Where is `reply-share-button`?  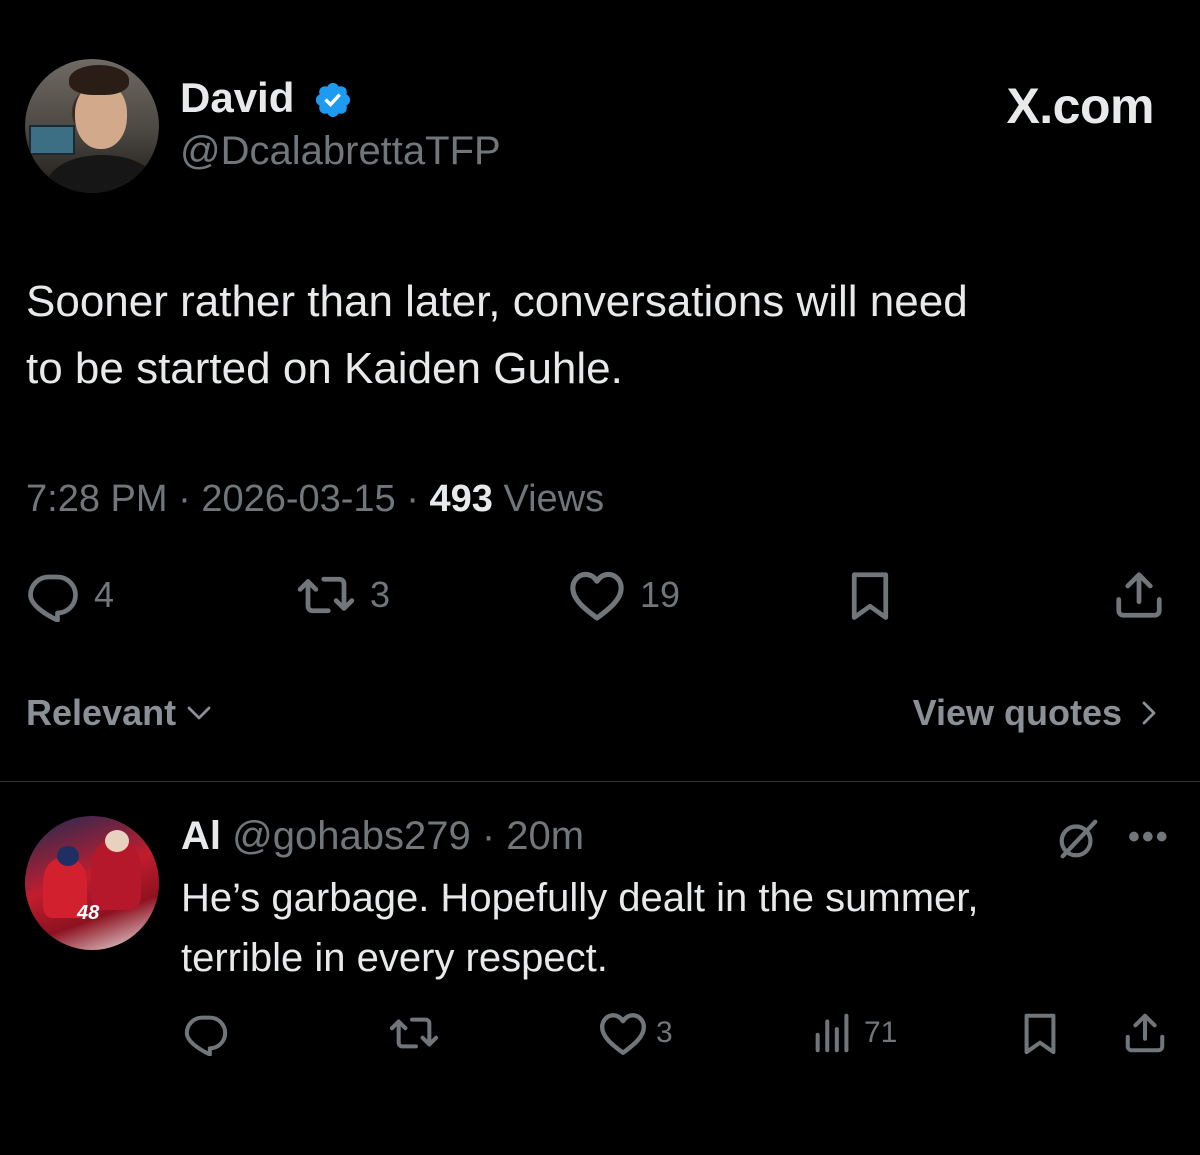
reply-share-button is located at coordinates (1145, 1033).